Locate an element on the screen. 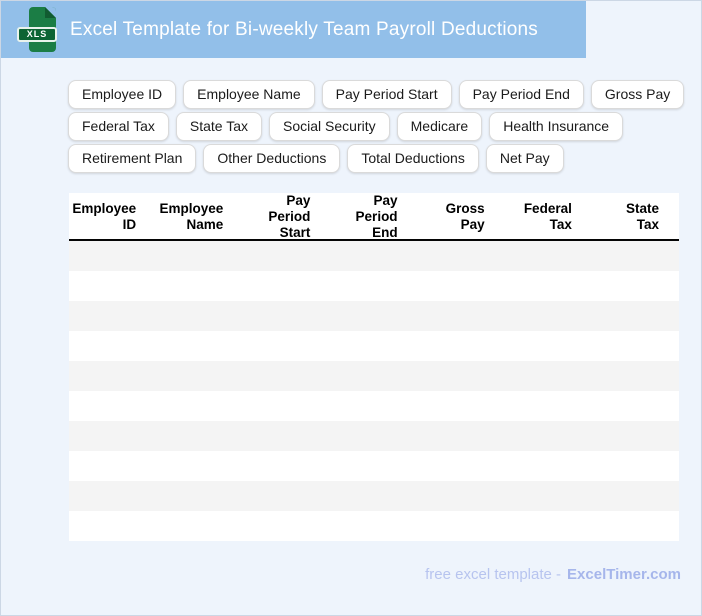 The image size is (702, 616). chip-employee-name: Employee Name is located at coordinates (249, 94).